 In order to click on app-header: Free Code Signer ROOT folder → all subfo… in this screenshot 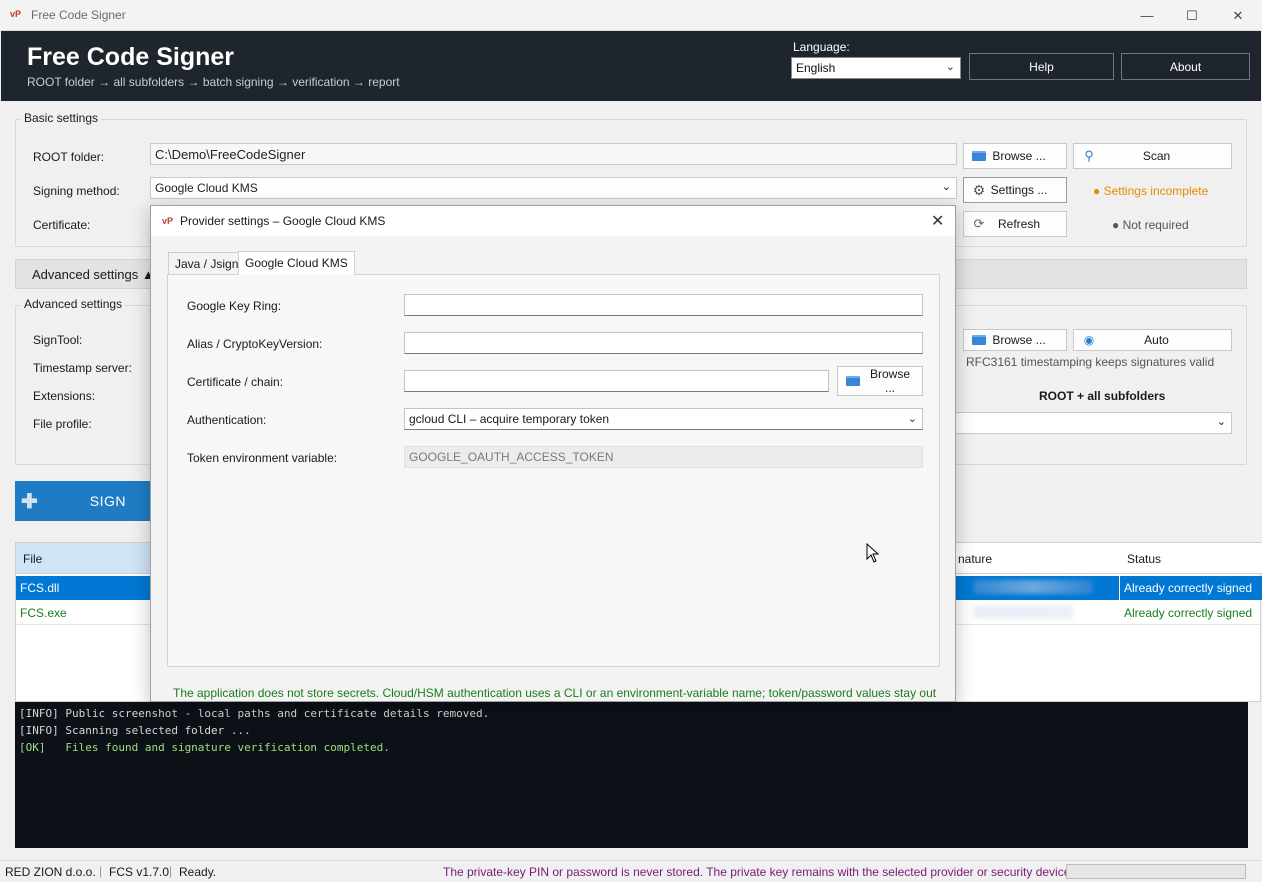, I will do `click(631, 66)`.